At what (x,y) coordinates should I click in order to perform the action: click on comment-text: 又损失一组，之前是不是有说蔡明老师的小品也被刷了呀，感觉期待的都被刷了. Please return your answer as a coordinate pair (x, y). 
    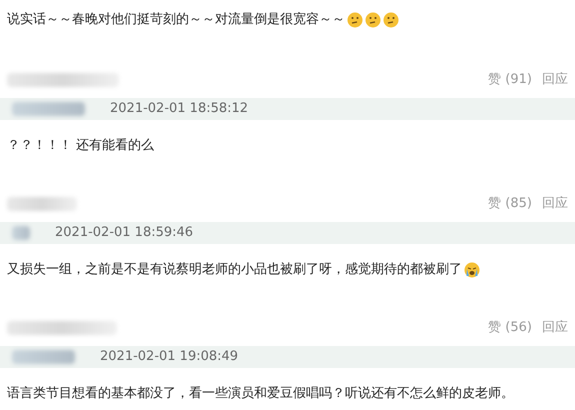
    Looking at the image, I should click on (234, 270).